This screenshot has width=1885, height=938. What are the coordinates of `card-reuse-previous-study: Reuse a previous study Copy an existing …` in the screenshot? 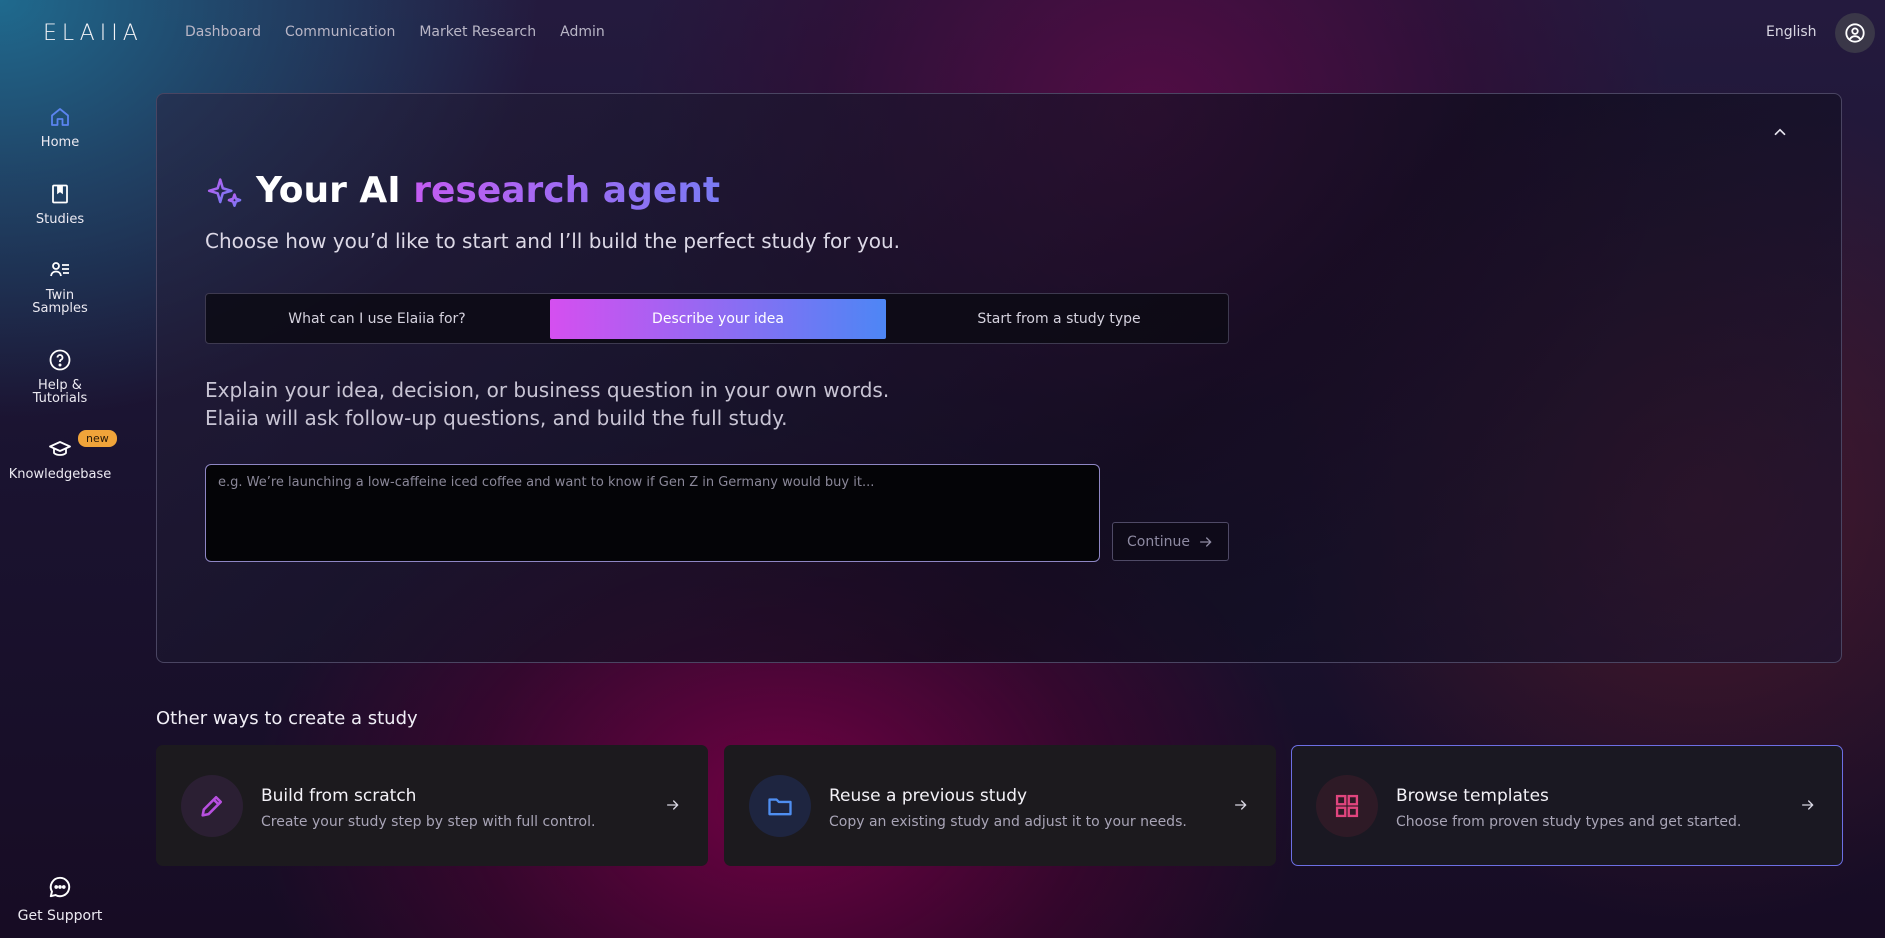 It's located at (1000, 805).